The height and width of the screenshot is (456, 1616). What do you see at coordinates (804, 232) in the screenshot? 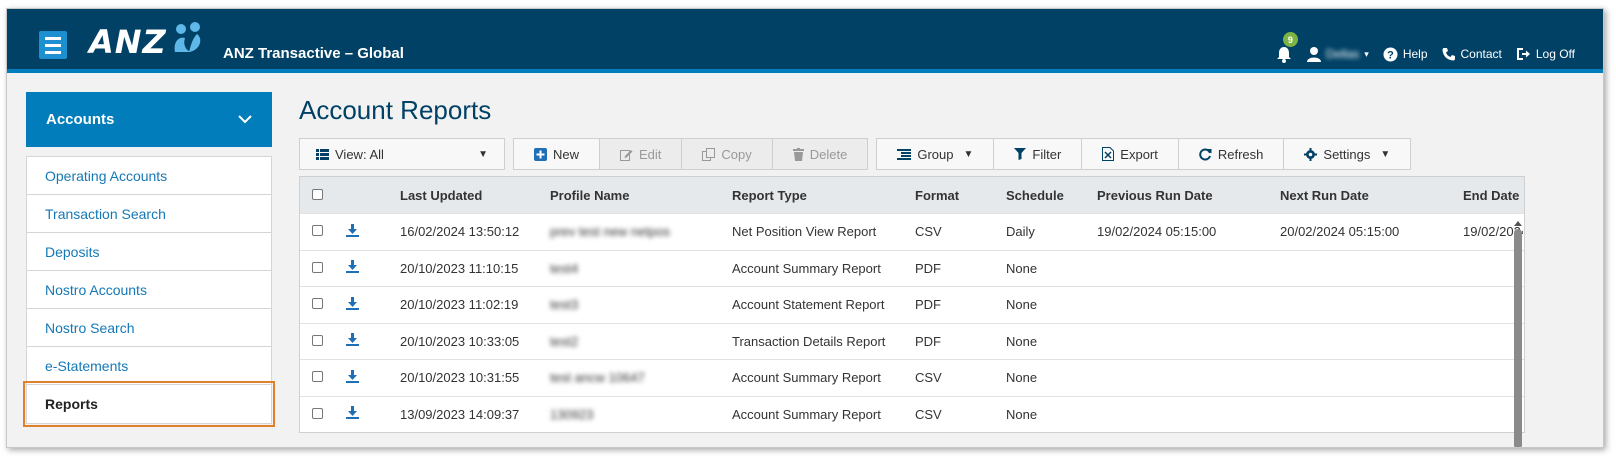
I see `cell-report-type: Net Position View Report` at bounding box center [804, 232].